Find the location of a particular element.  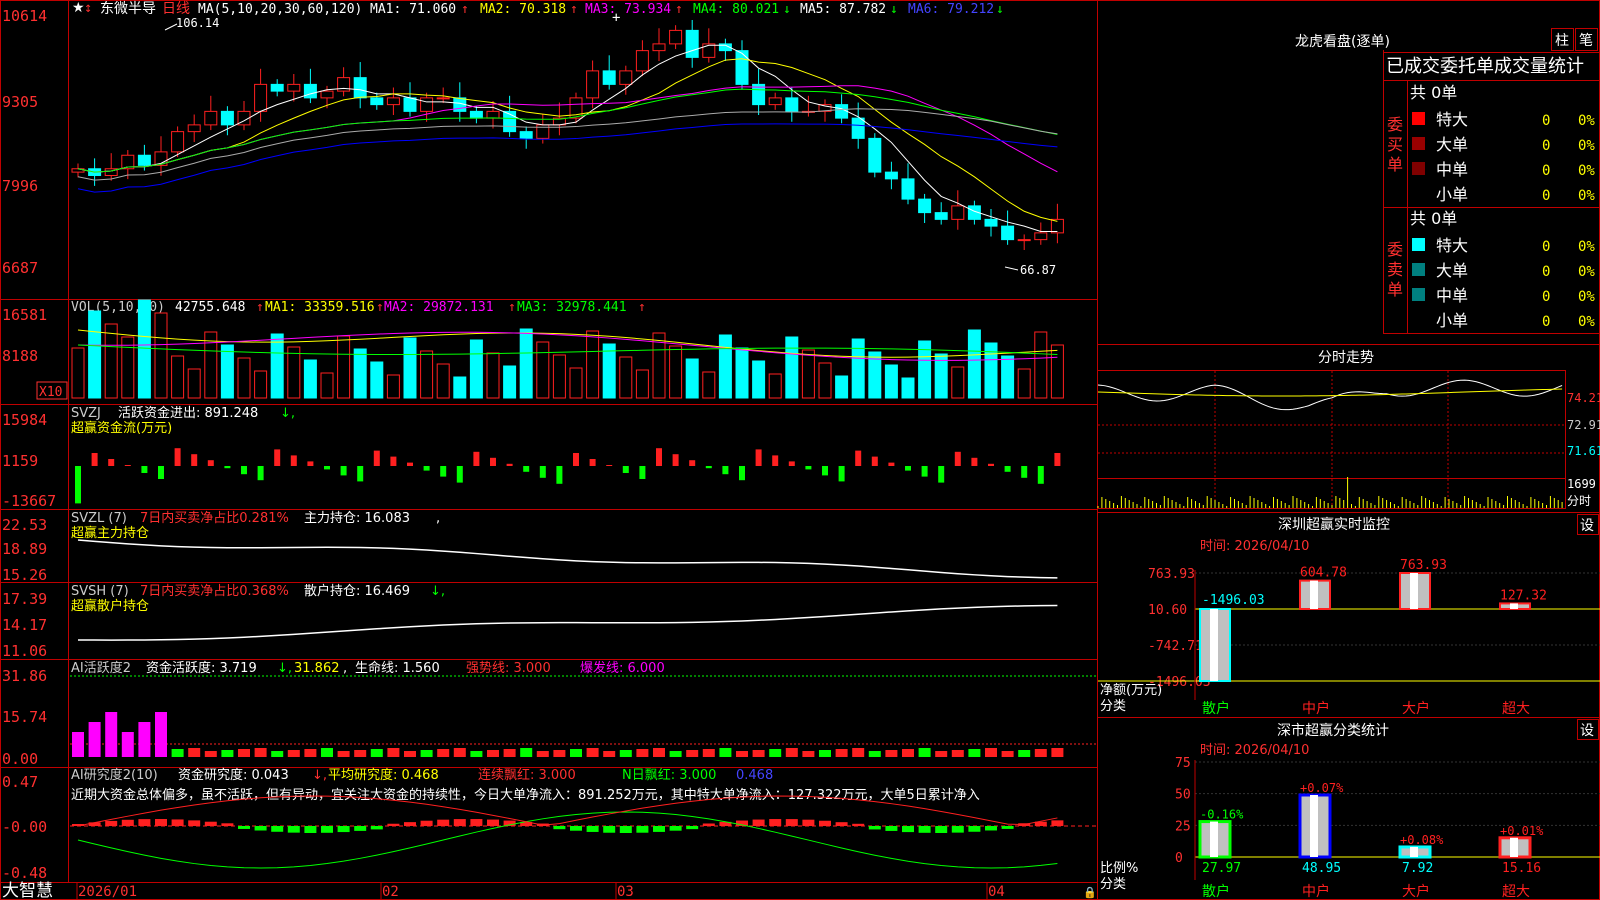

fenshi-label: 分时 is located at coordinates (1579, 501).